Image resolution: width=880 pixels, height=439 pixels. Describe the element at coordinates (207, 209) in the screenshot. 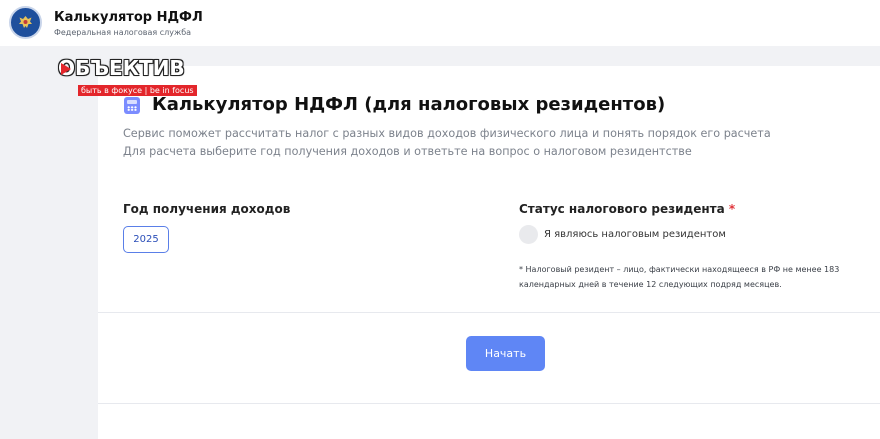

I see `year-label: Год получения доходов` at that location.